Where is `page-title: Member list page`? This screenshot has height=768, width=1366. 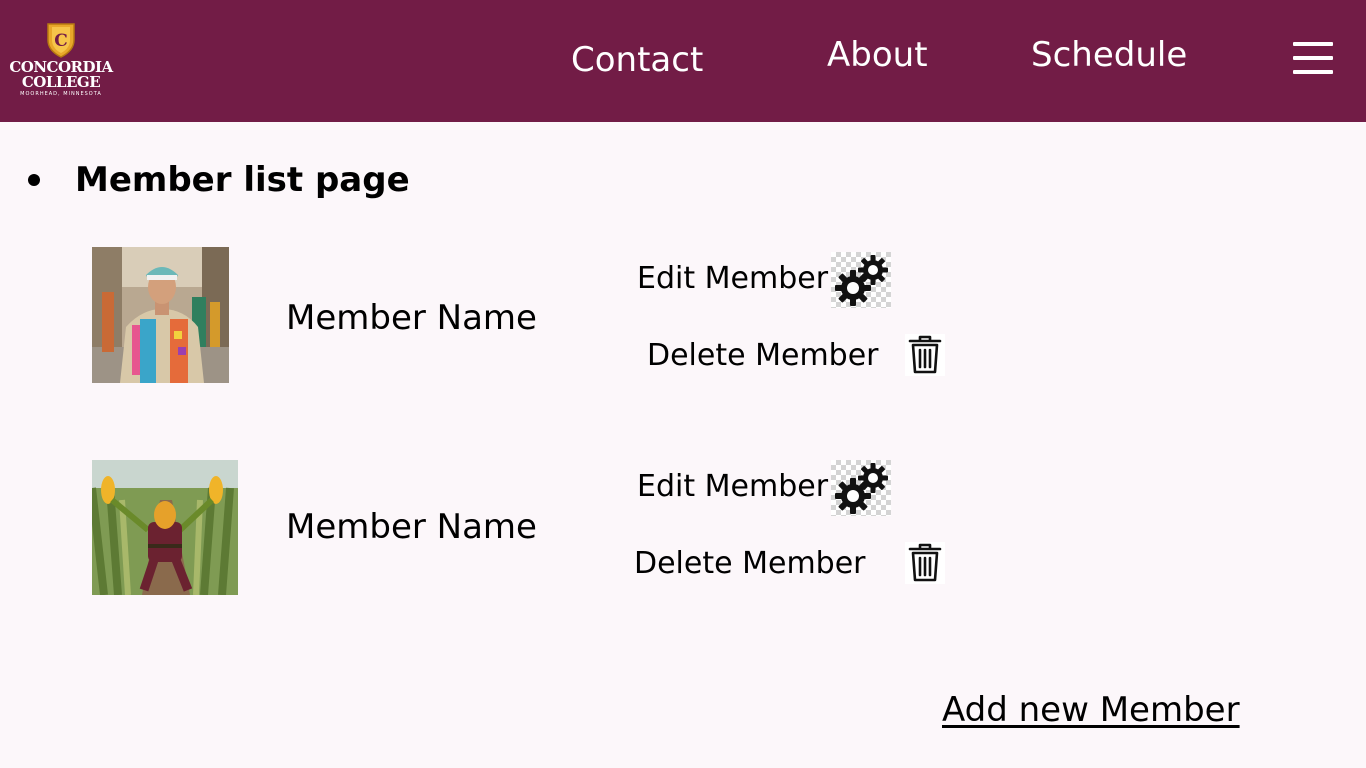
page-title: Member list page is located at coordinates (242, 180).